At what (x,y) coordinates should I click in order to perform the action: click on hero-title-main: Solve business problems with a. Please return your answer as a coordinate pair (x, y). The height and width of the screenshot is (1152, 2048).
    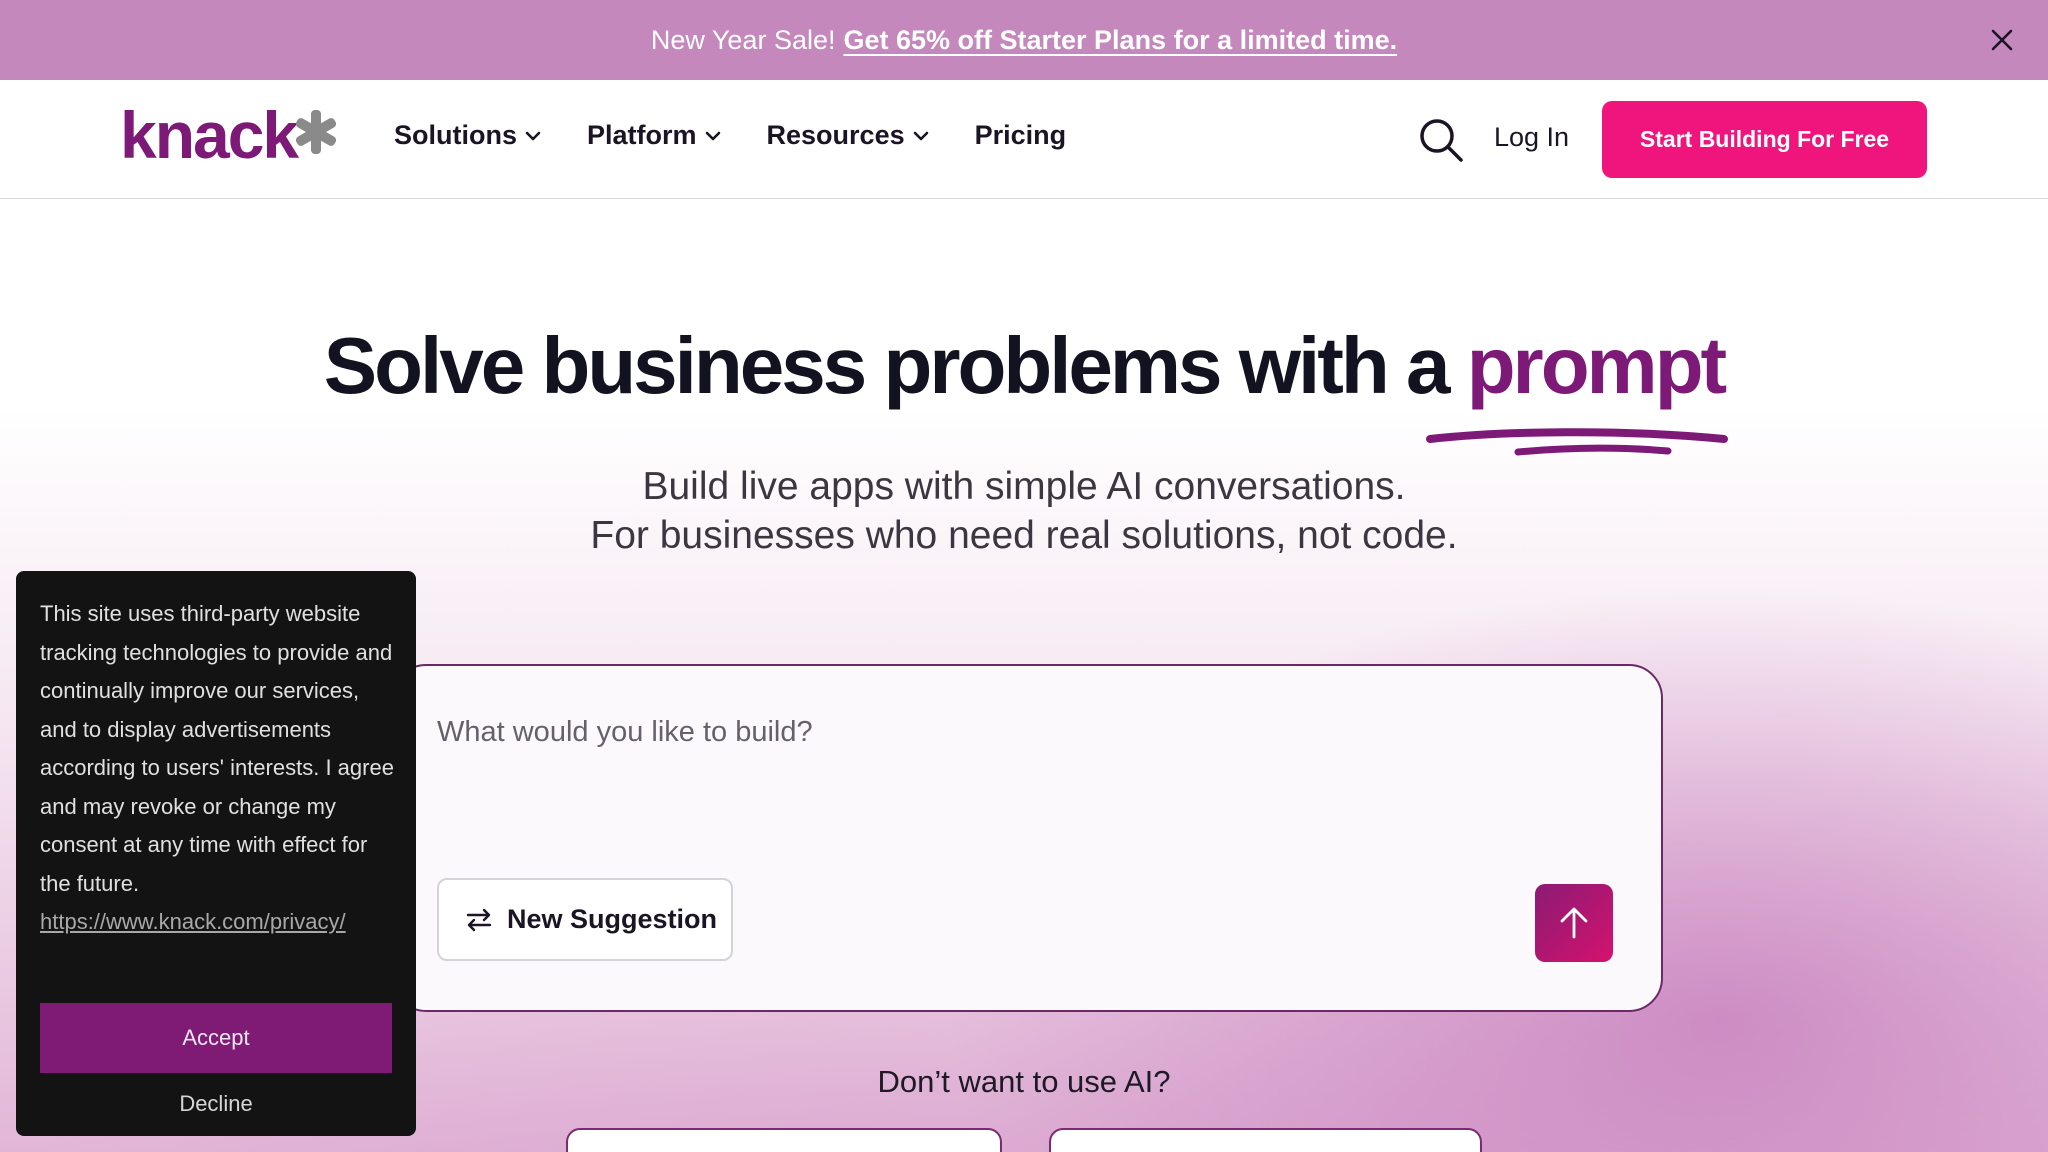
    Looking at the image, I should click on (887, 365).